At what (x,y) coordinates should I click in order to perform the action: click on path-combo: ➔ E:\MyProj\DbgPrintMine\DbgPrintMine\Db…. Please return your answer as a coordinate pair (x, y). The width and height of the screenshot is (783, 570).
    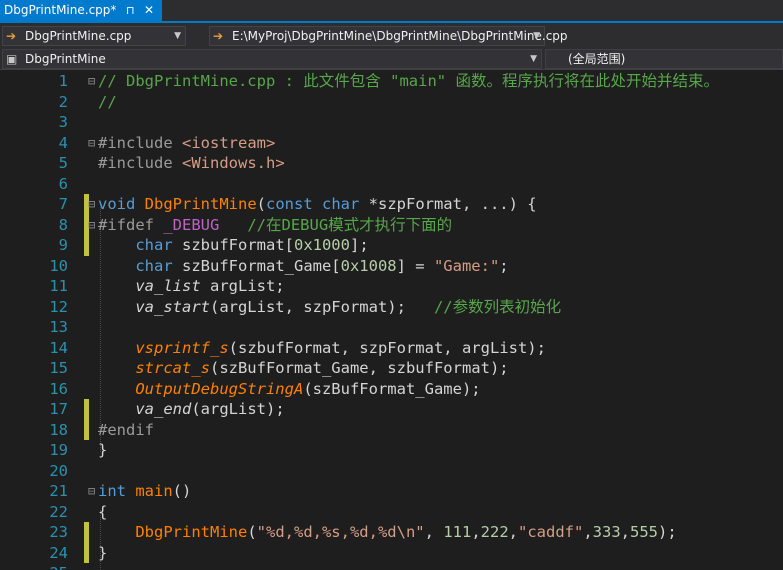
    Looking at the image, I should click on (388, 36).